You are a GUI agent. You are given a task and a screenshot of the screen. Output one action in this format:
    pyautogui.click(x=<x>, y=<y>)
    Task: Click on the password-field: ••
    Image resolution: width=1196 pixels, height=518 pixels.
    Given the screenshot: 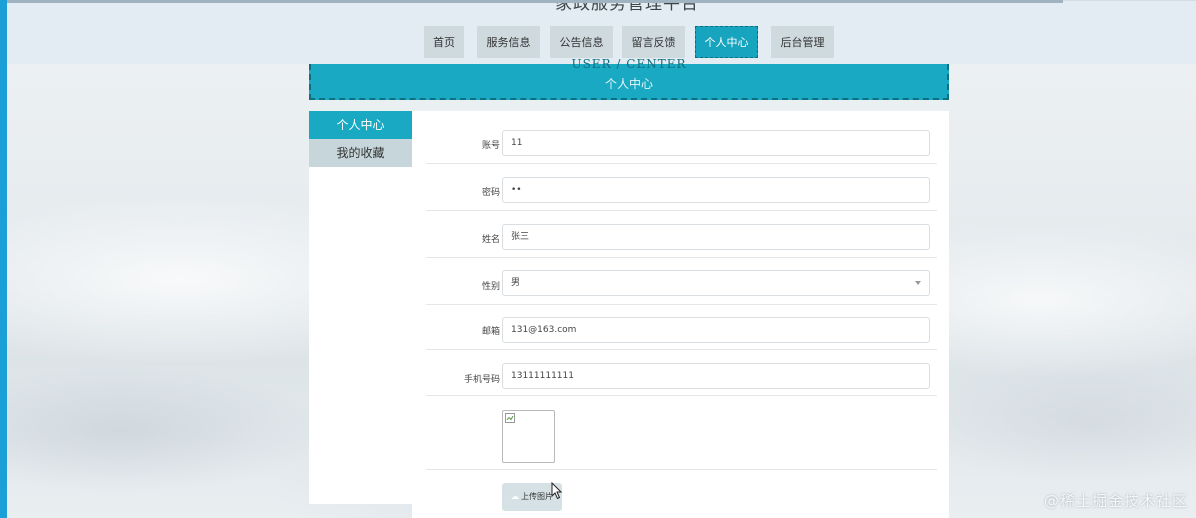 What is the action you would take?
    pyautogui.click(x=716, y=190)
    